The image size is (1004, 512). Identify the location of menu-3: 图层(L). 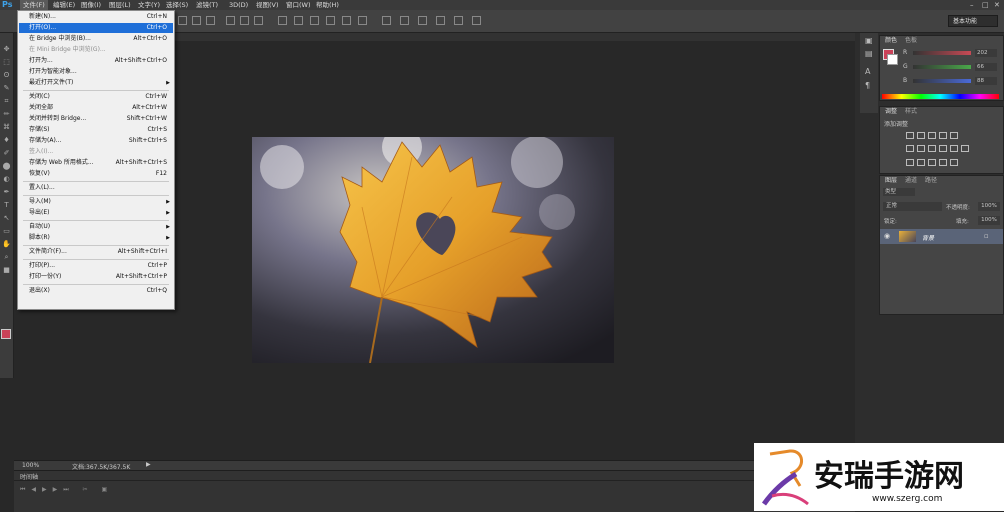
(120, 5).